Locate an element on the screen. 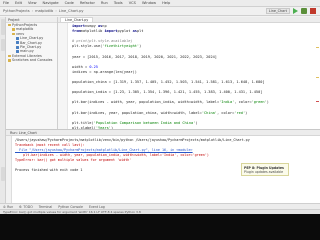 This screenshot has width=320, height=240. run-controls: Line_Chart is located at coordinates (290, 11).